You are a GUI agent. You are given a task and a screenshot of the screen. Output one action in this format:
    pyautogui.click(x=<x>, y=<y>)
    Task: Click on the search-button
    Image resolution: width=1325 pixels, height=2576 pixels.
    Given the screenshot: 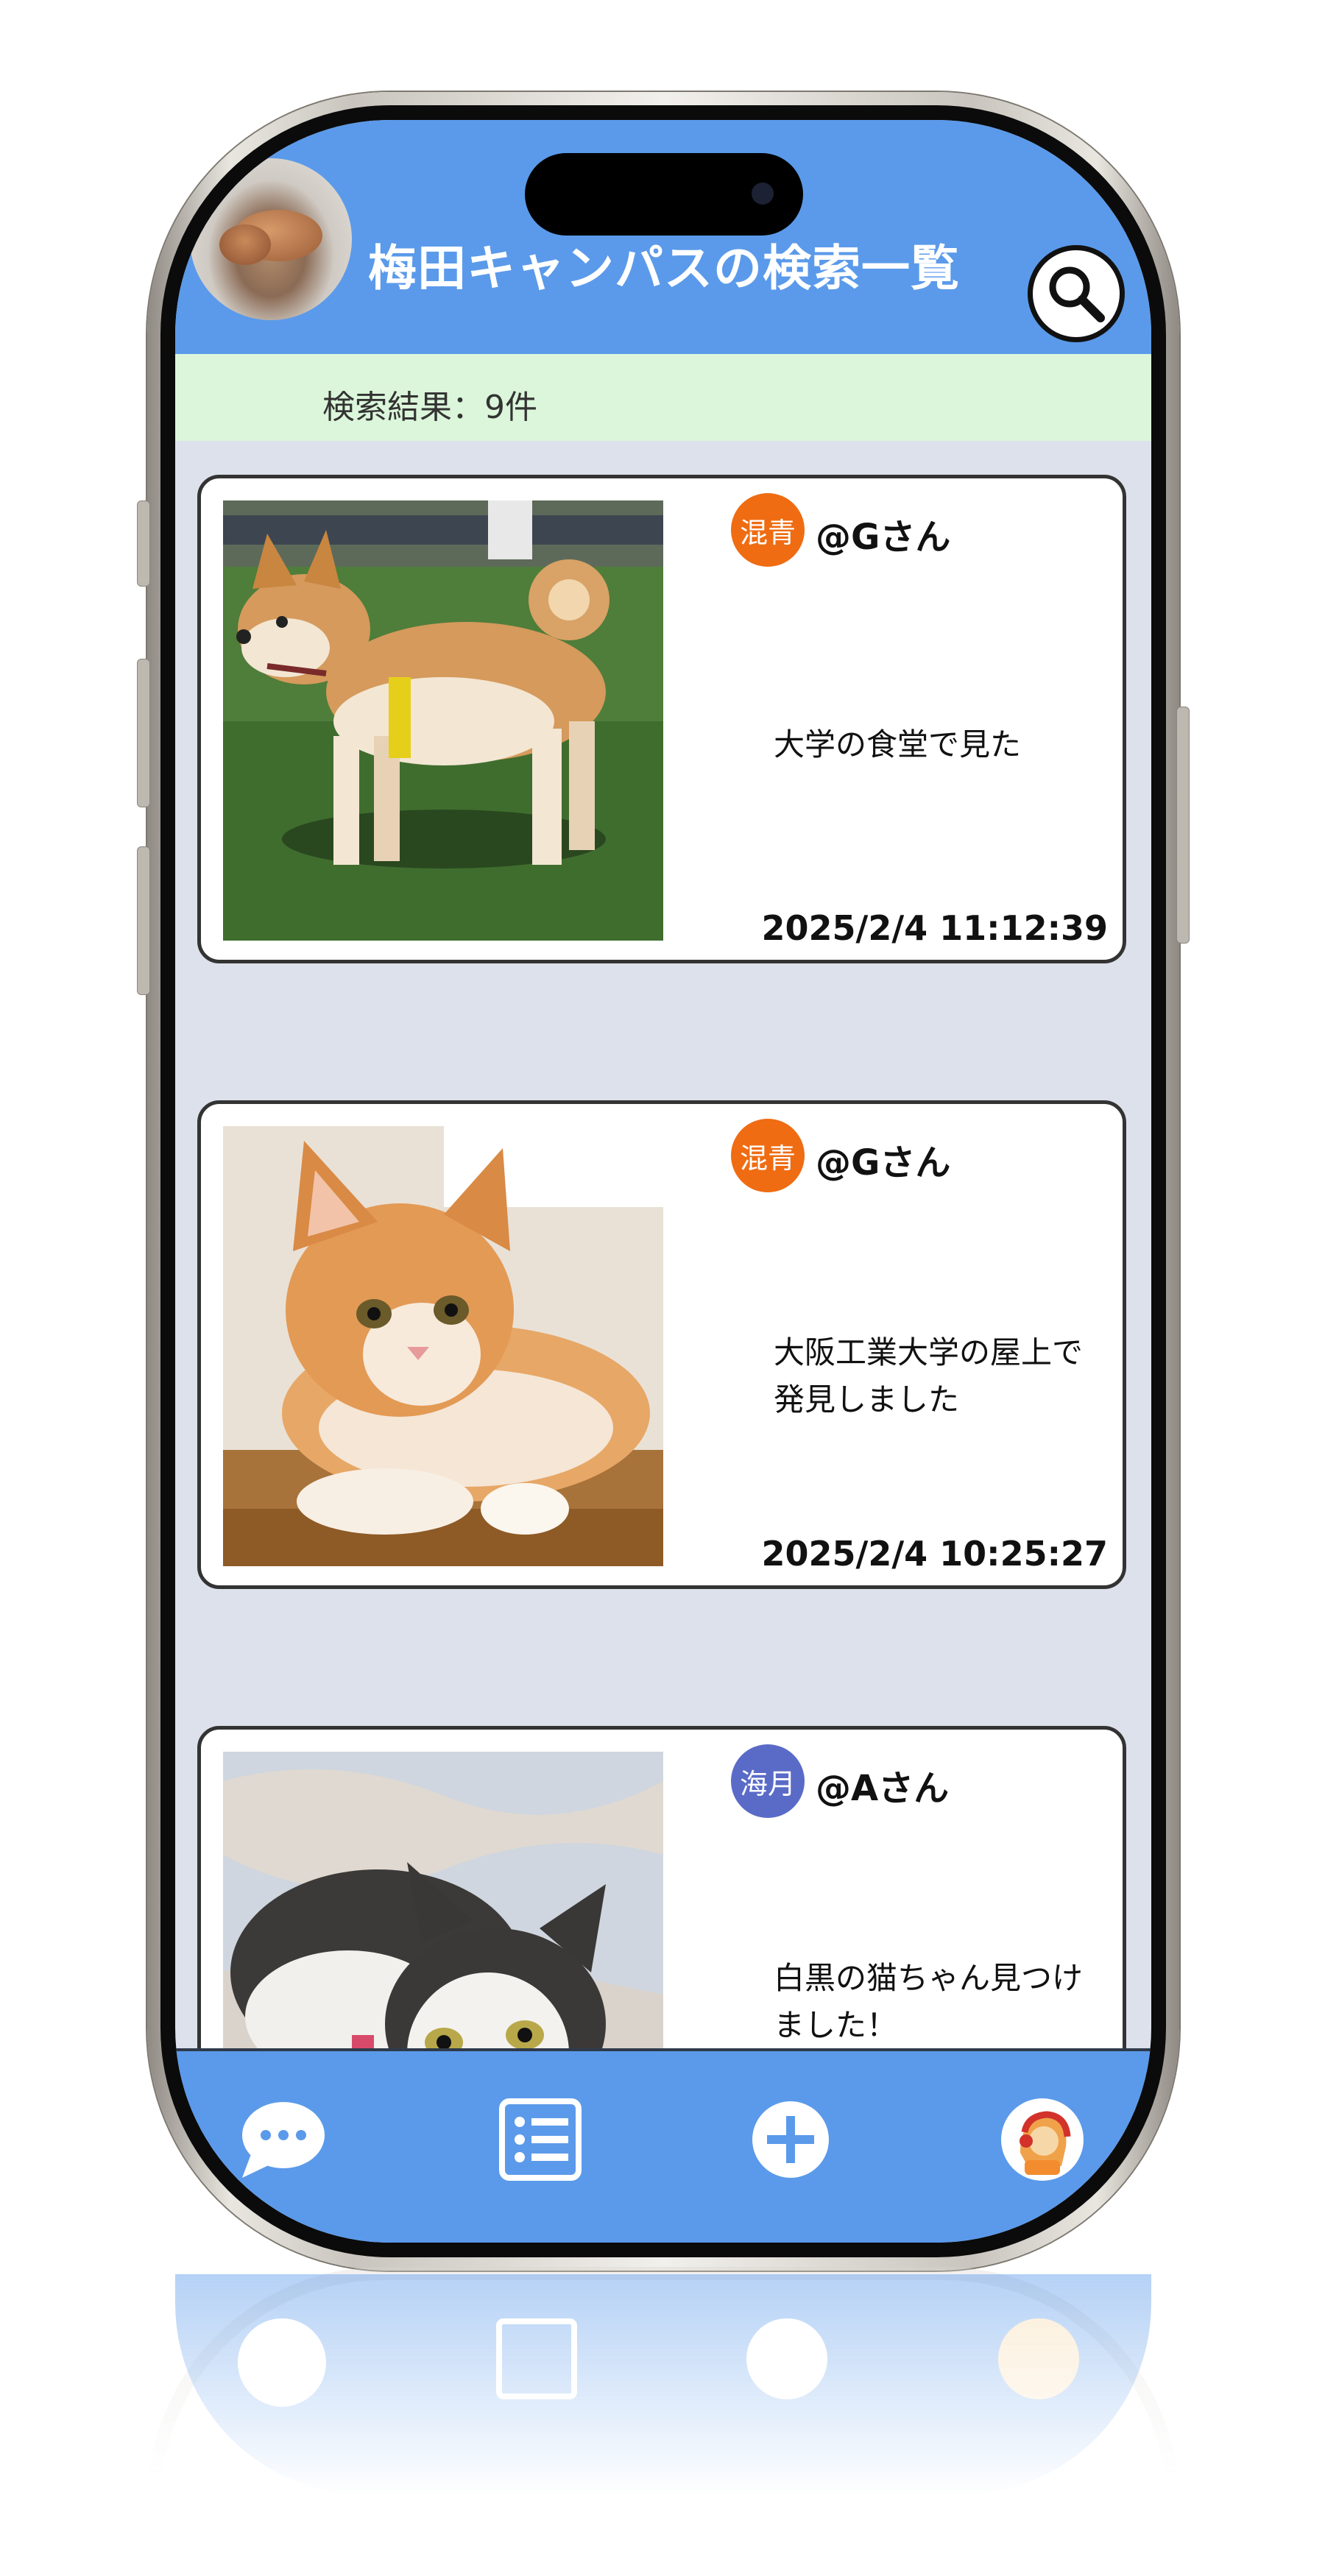 What is the action you would take?
    pyautogui.click(x=1076, y=293)
    